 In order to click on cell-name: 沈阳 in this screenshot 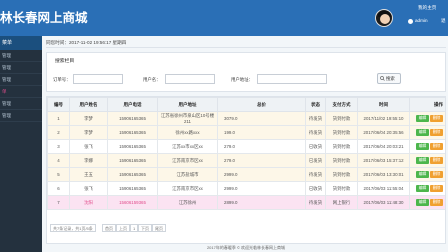, I will do `click(88, 202)`.